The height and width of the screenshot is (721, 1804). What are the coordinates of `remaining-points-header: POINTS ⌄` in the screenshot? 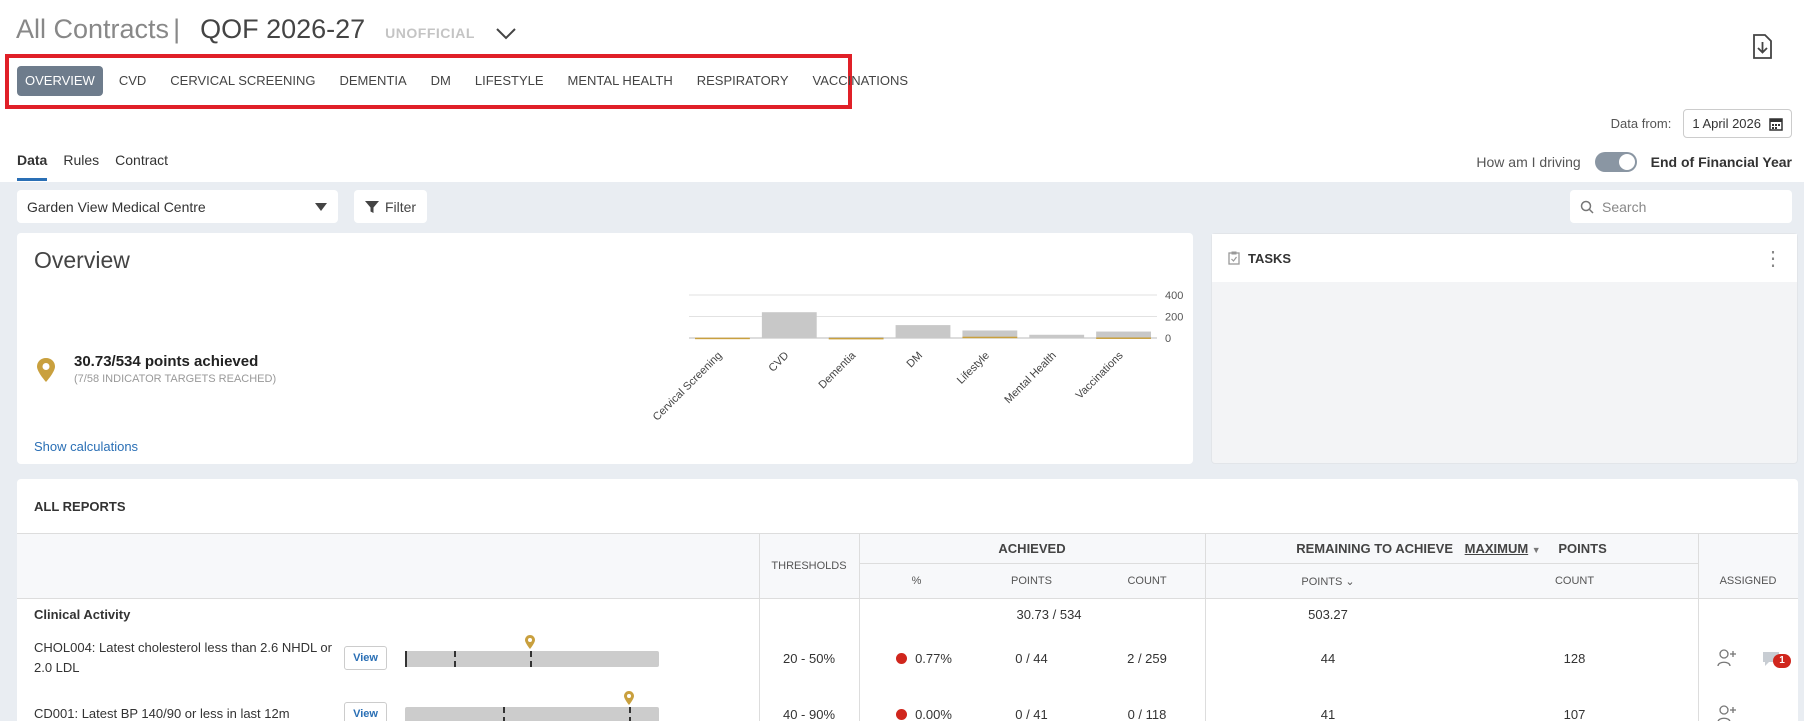 It's located at (1328, 581).